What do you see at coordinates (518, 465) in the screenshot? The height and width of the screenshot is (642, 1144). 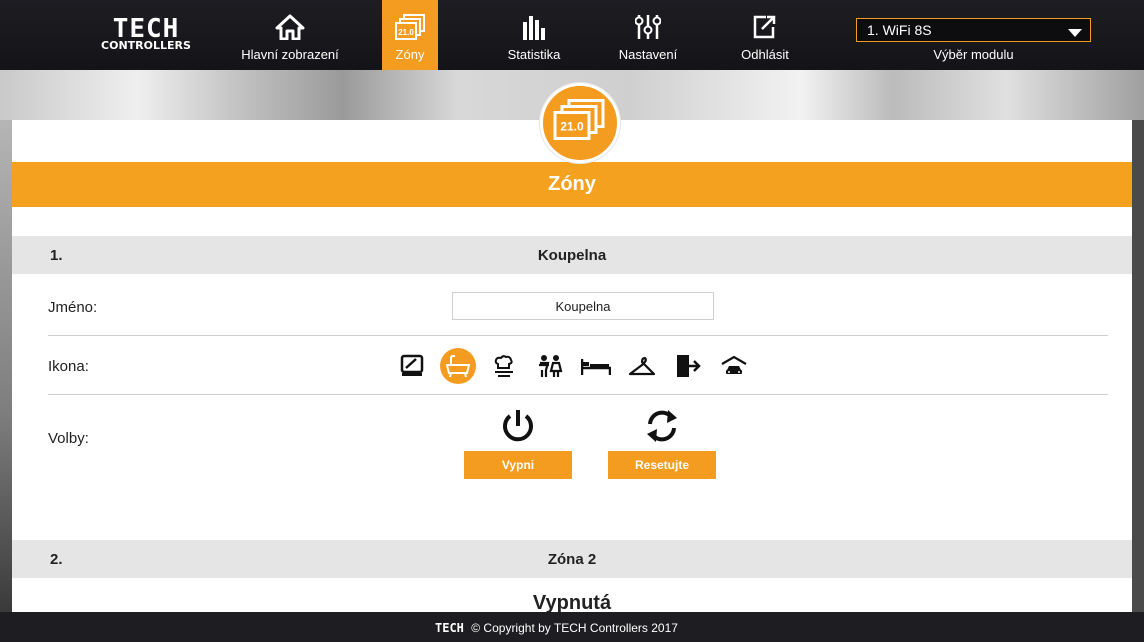 I see `off-button: Vypni` at bounding box center [518, 465].